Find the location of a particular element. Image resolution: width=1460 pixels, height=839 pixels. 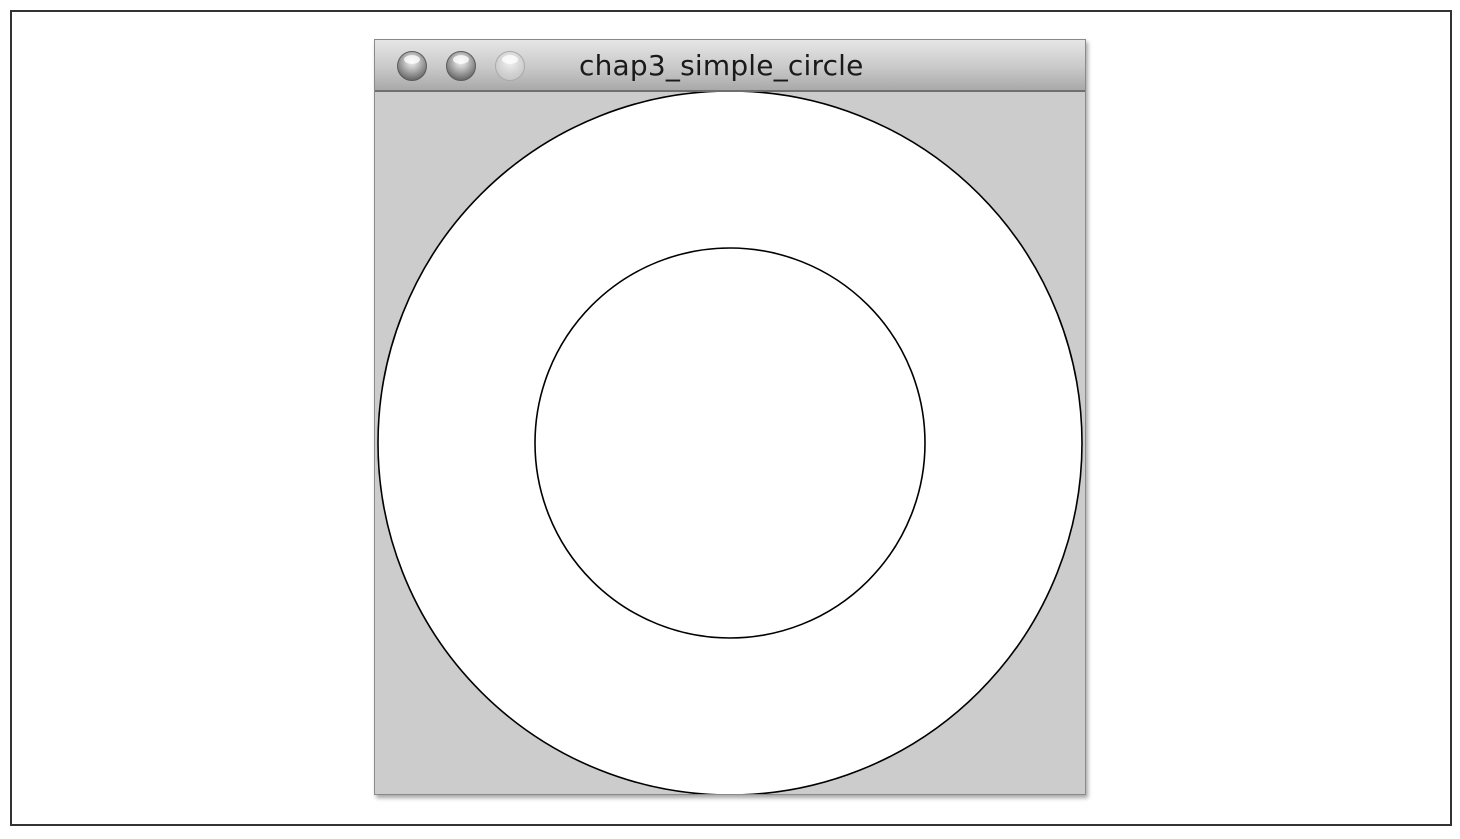

close-button-shine is located at coordinates (412, 59).